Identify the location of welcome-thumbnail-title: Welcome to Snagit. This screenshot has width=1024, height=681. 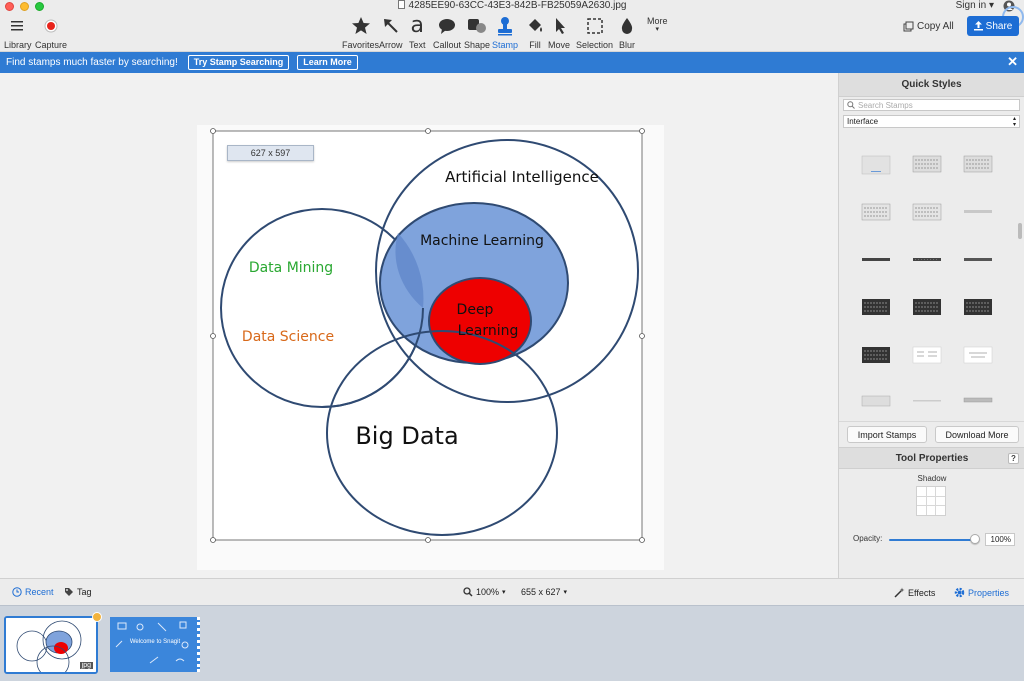
(155, 642).